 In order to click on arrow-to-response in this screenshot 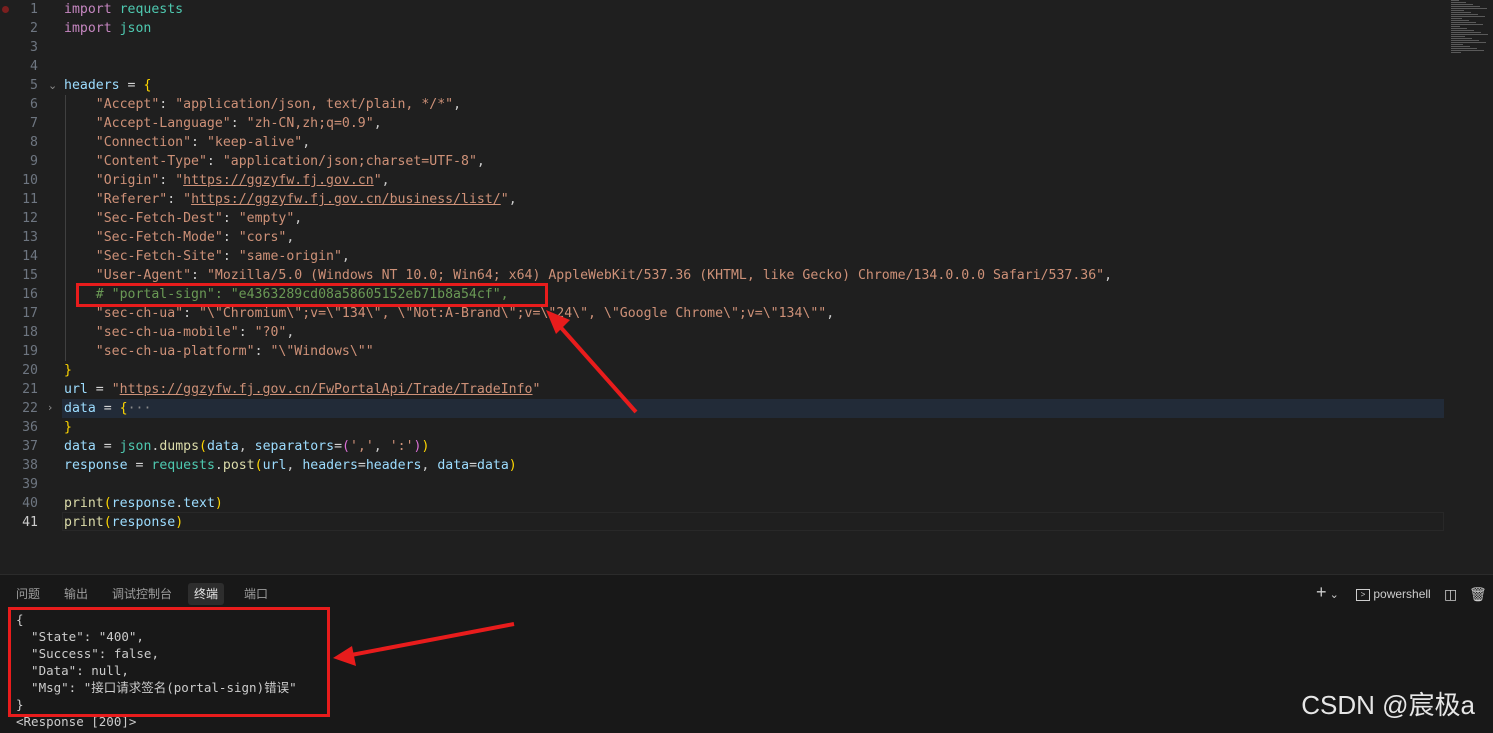, I will do `click(424, 644)`.